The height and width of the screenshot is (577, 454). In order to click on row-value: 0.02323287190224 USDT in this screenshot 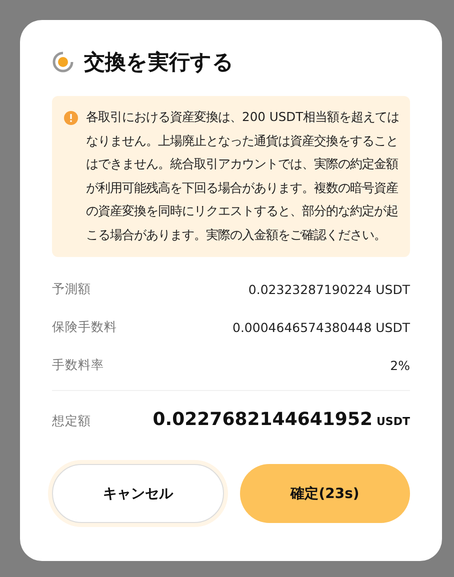, I will do `click(329, 289)`.